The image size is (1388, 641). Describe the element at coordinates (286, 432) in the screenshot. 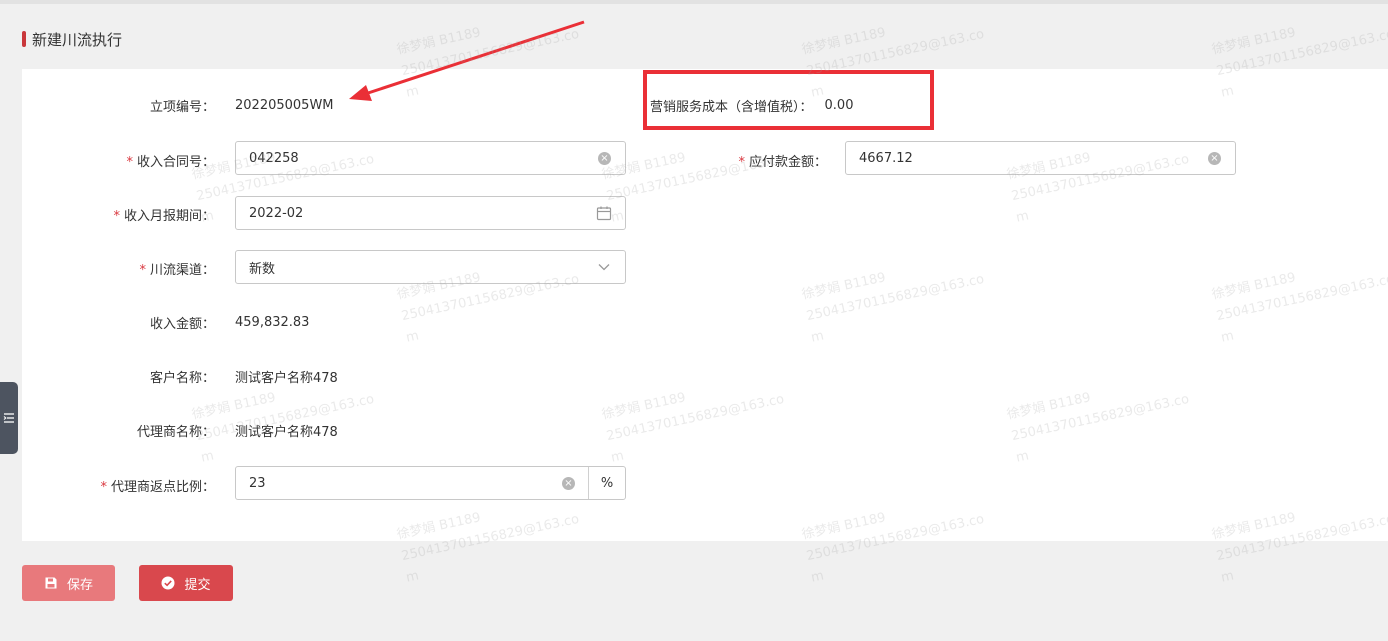

I see `agent-name-value: 测试客户名称478` at that location.